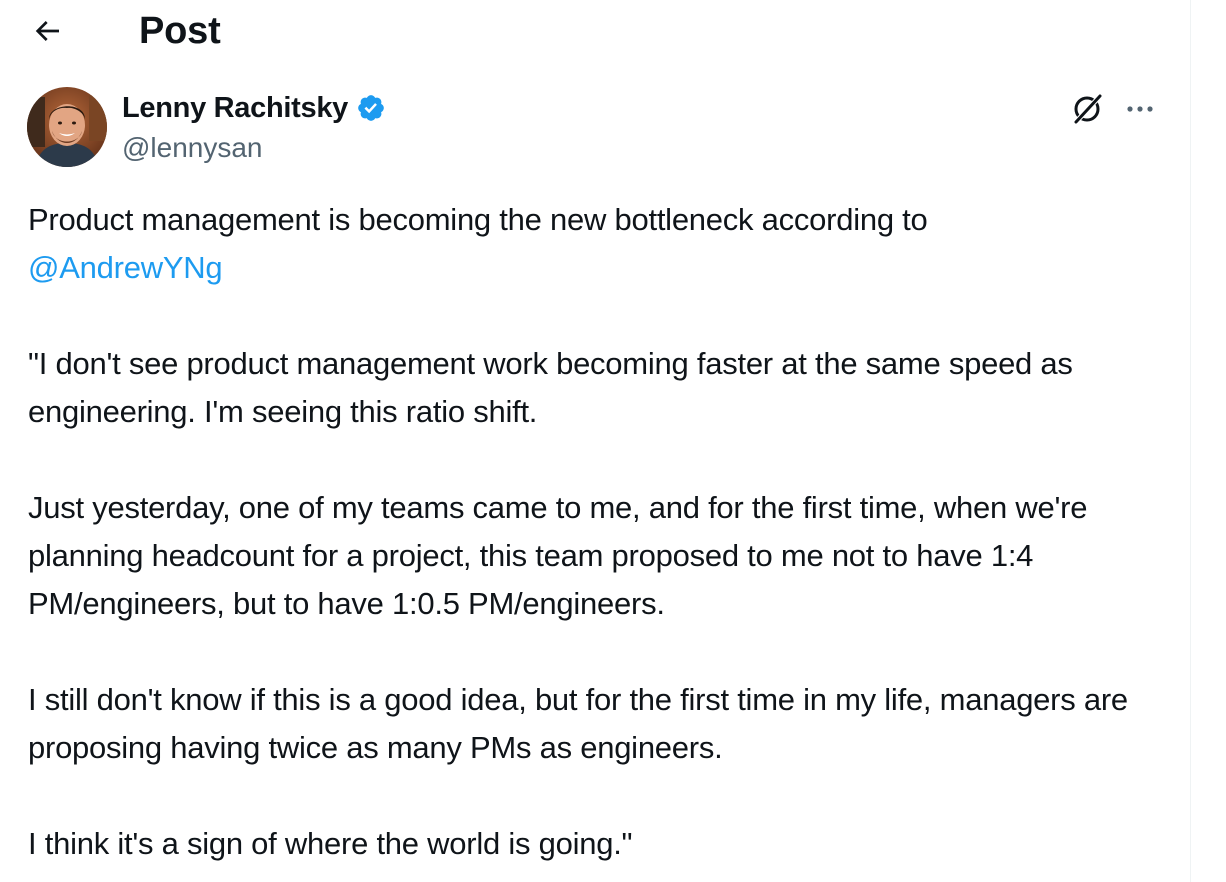 The width and height of the screenshot is (1226, 882). Describe the element at coordinates (595, 33) in the screenshot. I see `top-bar: Post` at that location.